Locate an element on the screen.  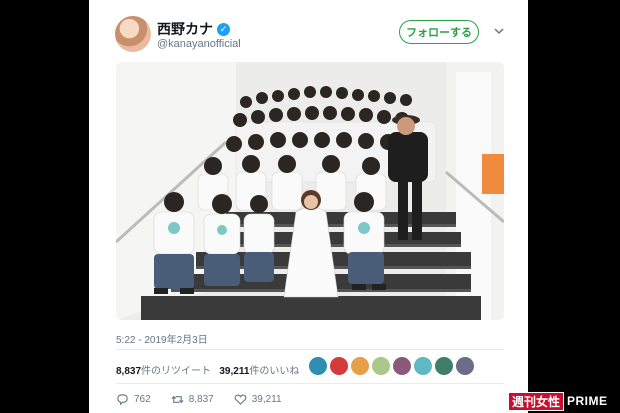
tweet-actions: 762 8,837 39,211 is located at coordinates (209, 399).